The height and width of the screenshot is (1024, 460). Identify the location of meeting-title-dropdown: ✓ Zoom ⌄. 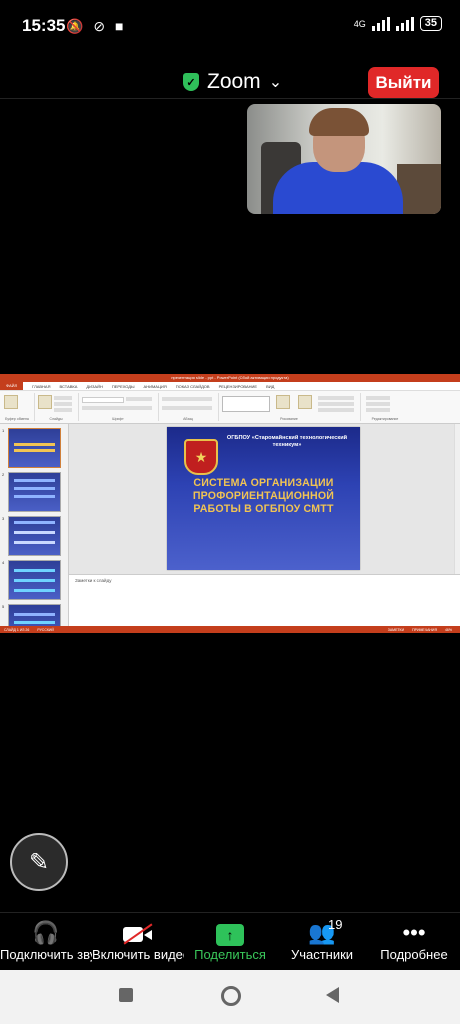
(232, 82).